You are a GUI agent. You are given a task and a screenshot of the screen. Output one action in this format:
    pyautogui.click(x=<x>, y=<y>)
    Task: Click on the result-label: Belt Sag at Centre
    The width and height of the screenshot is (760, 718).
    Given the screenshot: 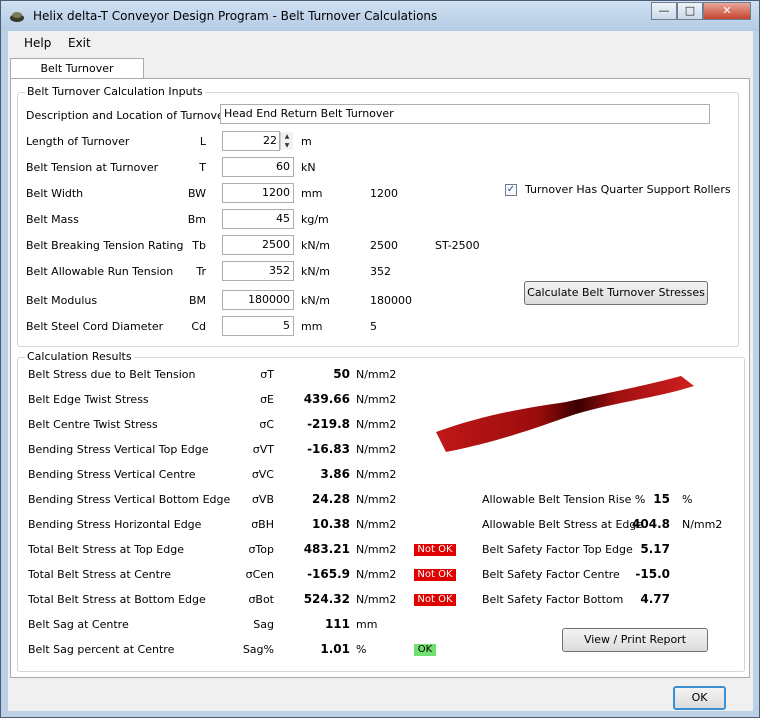 What is the action you would take?
    pyautogui.click(x=78, y=624)
    